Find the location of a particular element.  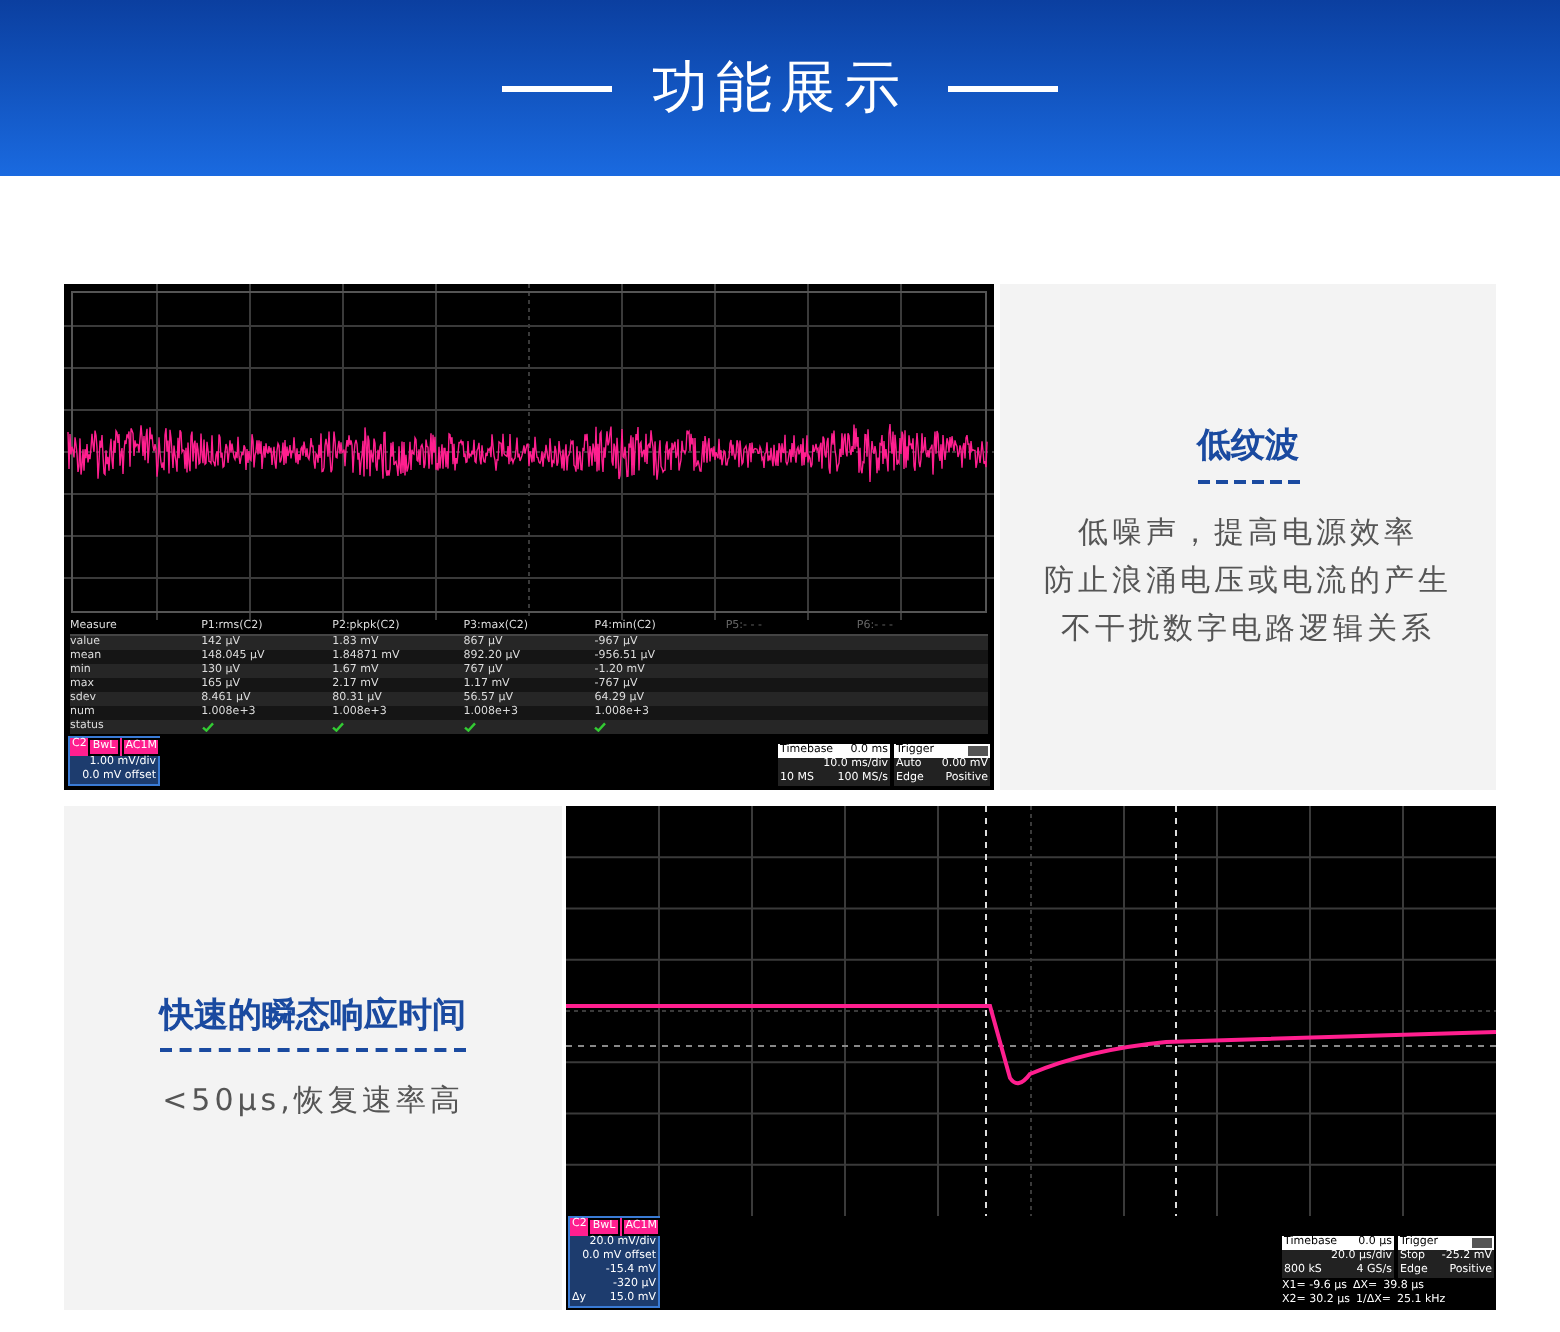

feature-description: 不干扰数字电路逻辑关系 is located at coordinates (1248, 628).